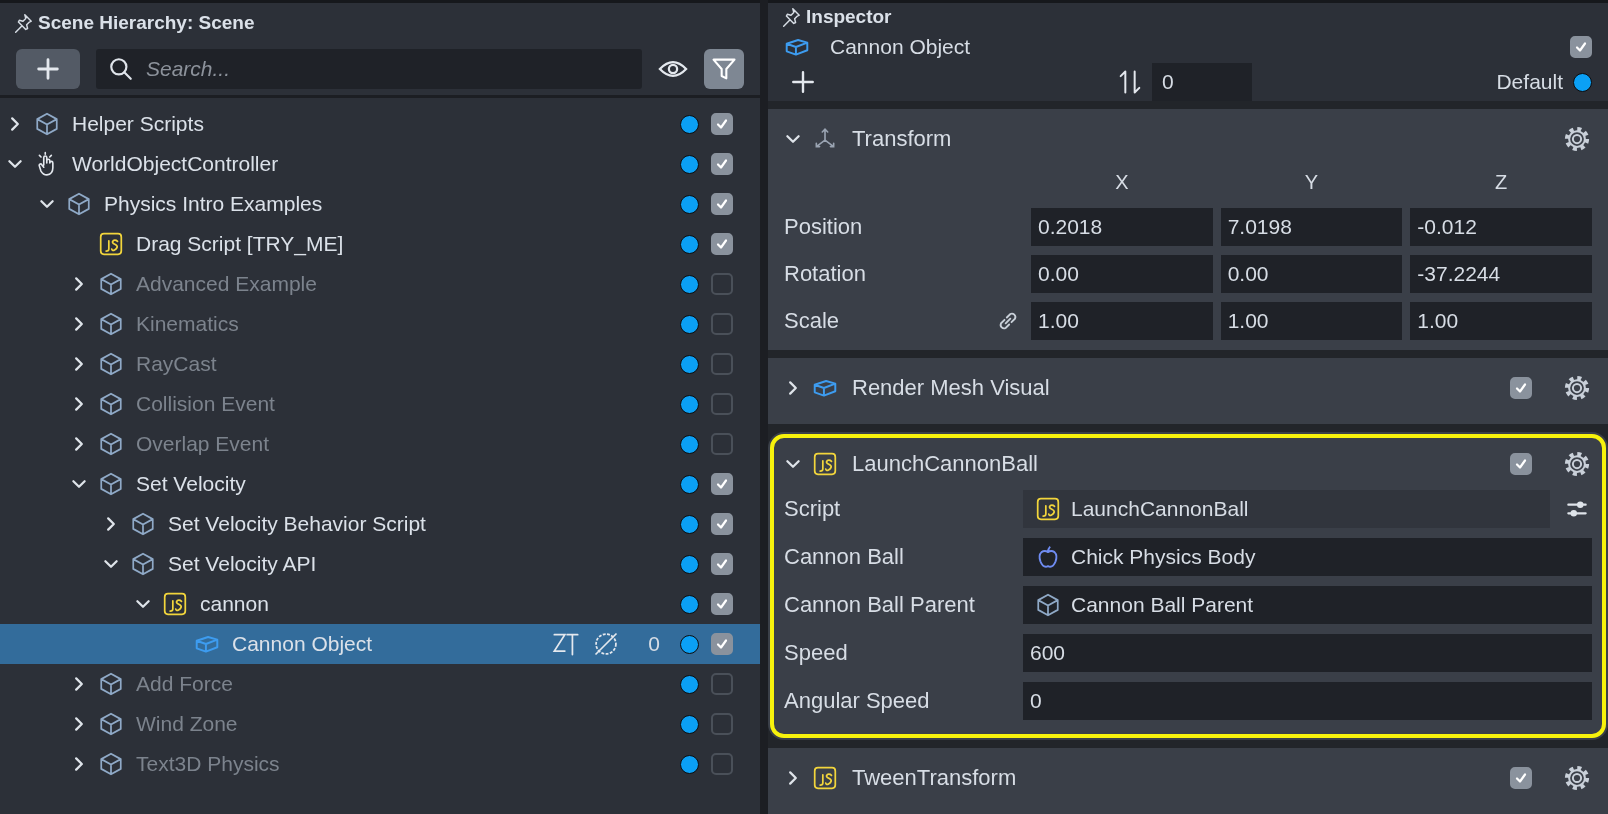  Describe the element at coordinates (240, 244) in the screenshot. I see `tree-item-label: Drag Script [TRY_ME]` at that location.